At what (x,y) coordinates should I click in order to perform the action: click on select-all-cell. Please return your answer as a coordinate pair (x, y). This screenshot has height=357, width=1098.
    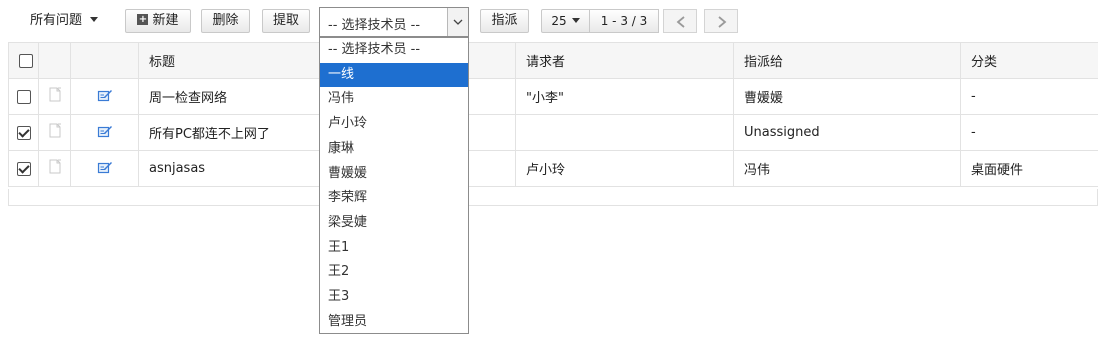
    Looking at the image, I should click on (23, 60).